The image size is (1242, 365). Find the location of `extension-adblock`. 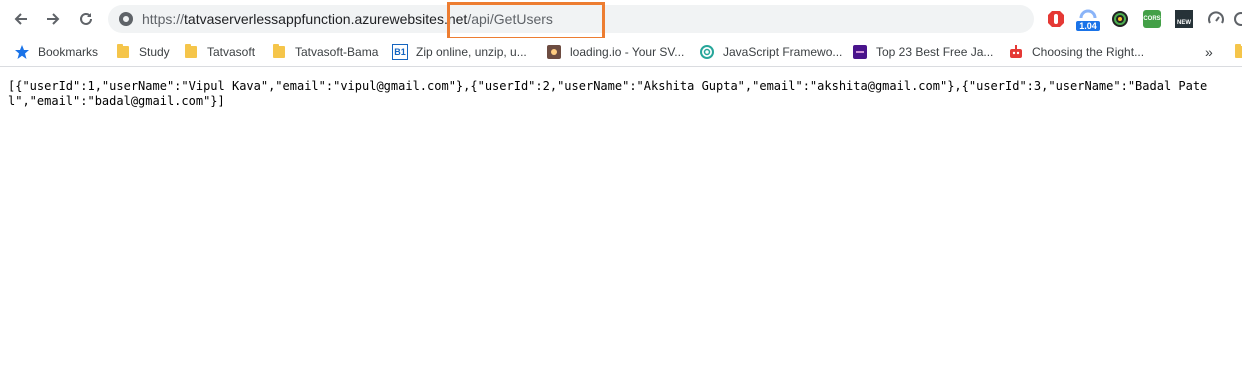

extension-adblock is located at coordinates (1056, 19).